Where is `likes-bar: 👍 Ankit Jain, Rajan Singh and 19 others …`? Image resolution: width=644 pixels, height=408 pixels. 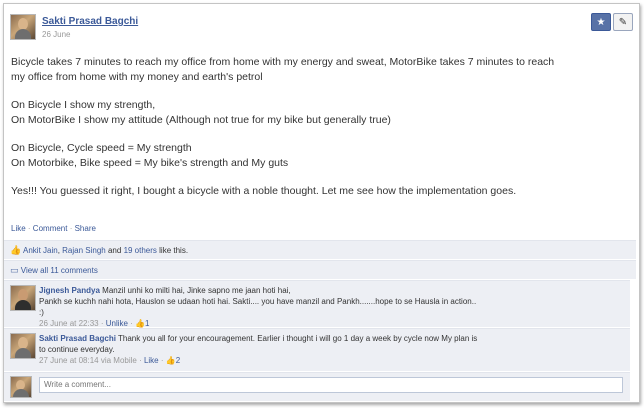
likes-bar: 👍 Ankit Jain, Rajan Singh and 19 others … is located at coordinates (320, 249).